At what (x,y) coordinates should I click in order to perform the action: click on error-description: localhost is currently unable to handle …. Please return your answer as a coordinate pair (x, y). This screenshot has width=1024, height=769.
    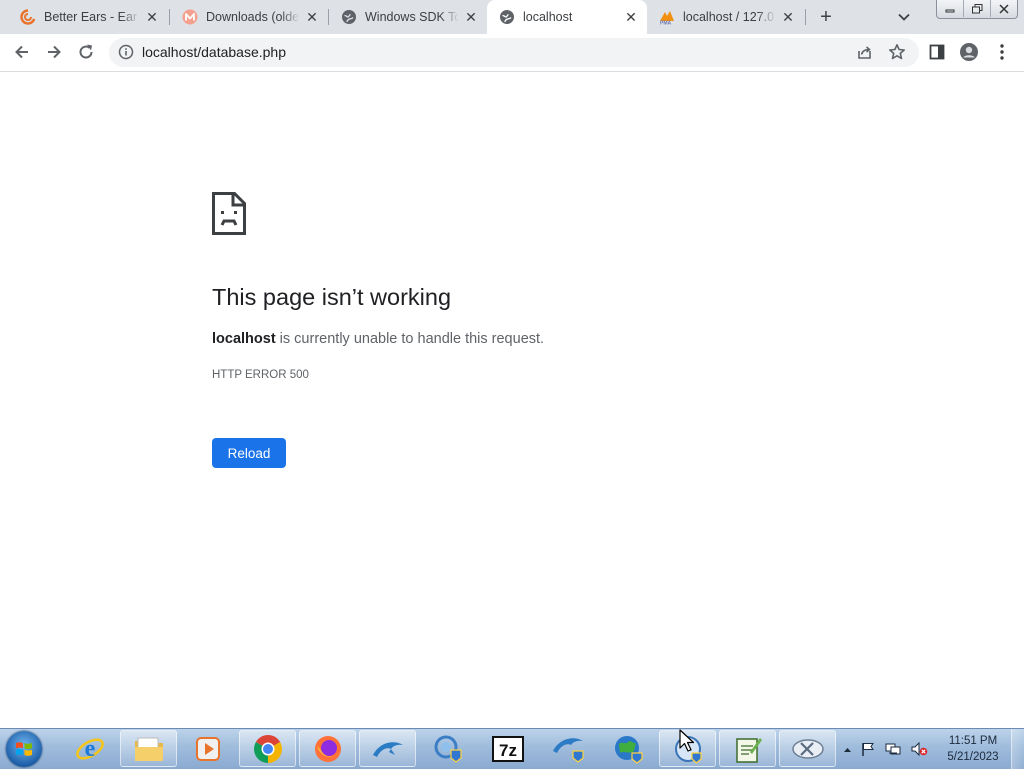
    Looking at the image, I should click on (378, 339).